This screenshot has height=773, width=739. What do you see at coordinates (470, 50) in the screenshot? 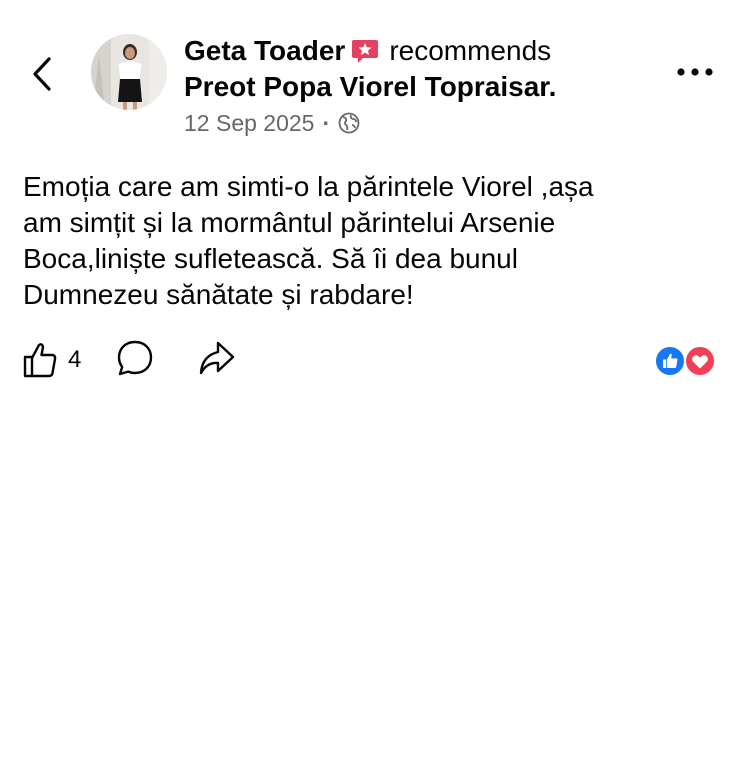
I see `recommends-label: recommends` at bounding box center [470, 50].